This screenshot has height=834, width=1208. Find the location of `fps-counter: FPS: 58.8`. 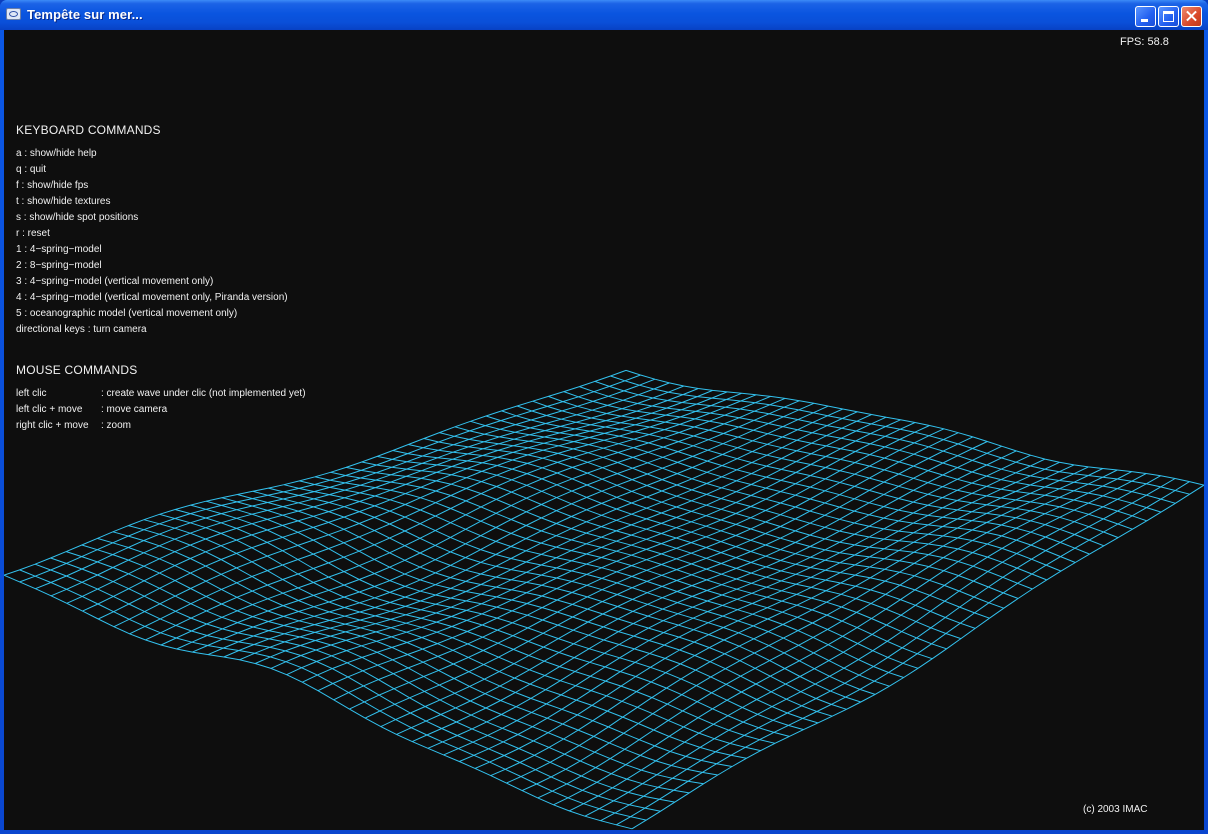

fps-counter: FPS: 58.8 is located at coordinates (1144, 42).